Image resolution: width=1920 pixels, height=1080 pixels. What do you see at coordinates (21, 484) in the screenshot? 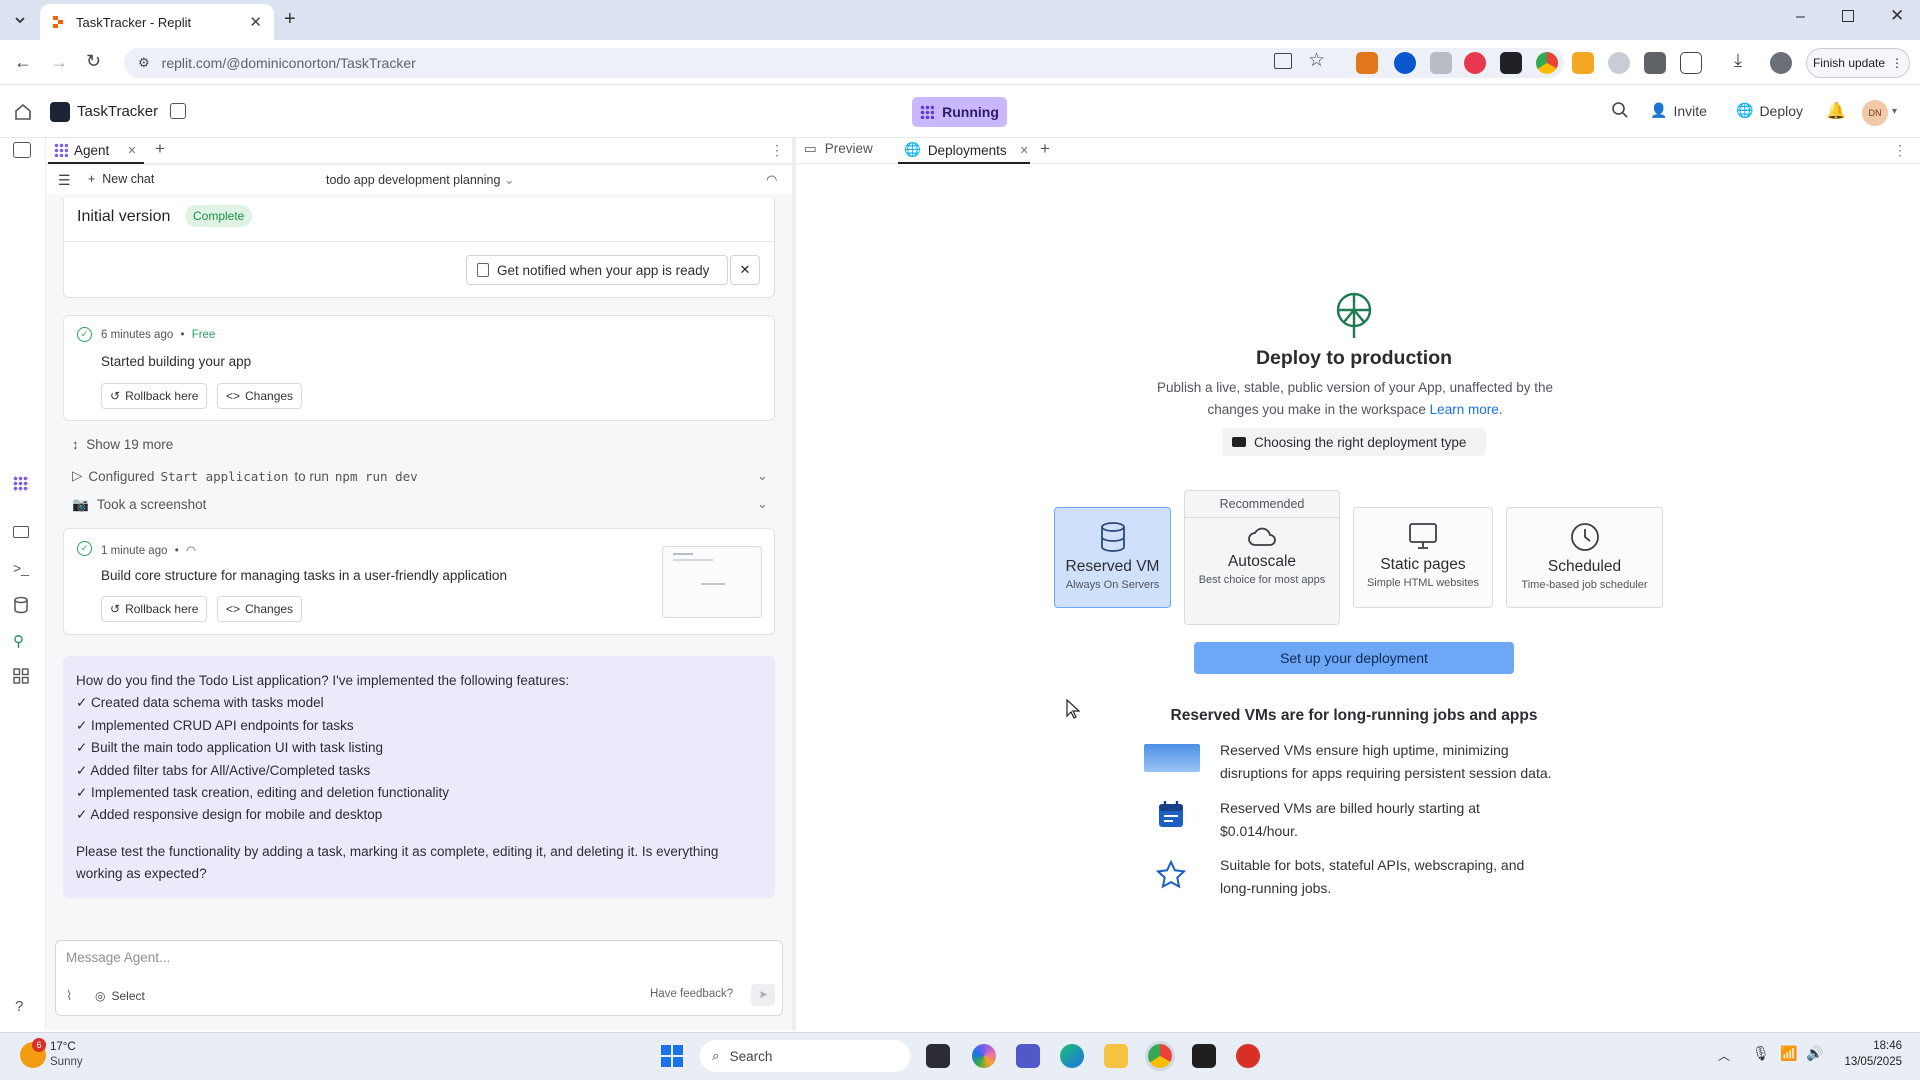
I see `agent-rail-icon` at bounding box center [21, 484].